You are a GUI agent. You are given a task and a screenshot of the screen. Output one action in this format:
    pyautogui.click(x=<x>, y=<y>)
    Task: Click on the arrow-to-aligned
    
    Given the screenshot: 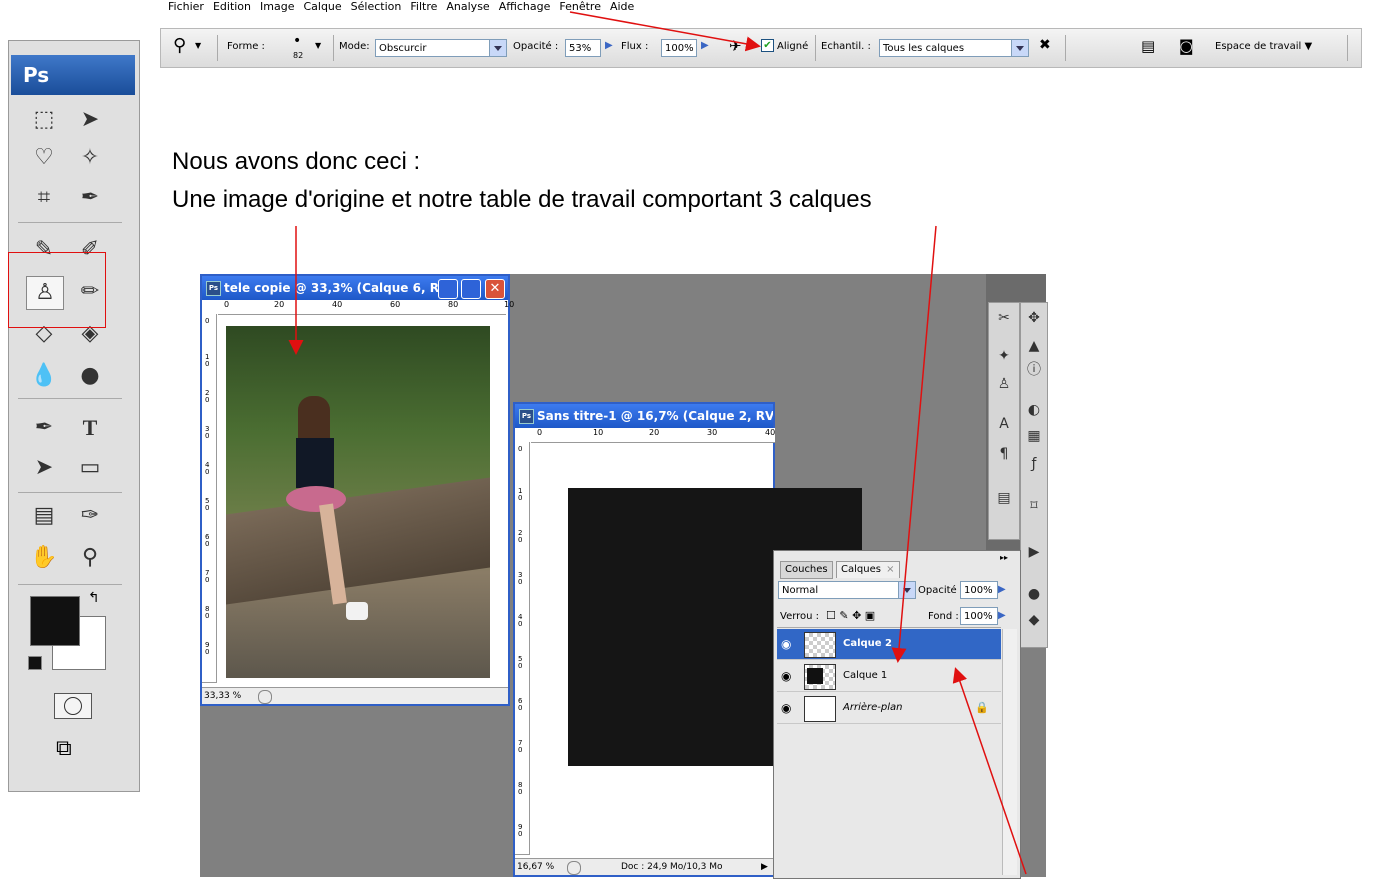 What is the action you would take?
    pyautogui.click(x=665, y=31)
    